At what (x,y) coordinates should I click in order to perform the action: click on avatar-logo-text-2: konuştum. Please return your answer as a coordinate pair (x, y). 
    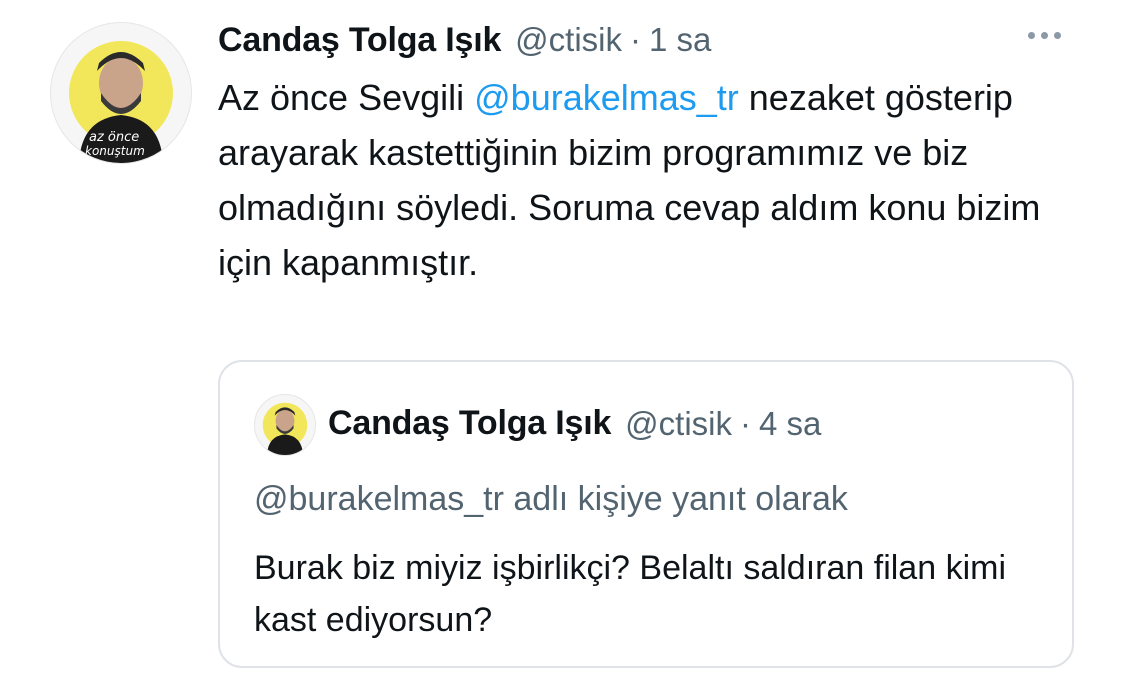
    Looking at the image, I should click on (115, 151).